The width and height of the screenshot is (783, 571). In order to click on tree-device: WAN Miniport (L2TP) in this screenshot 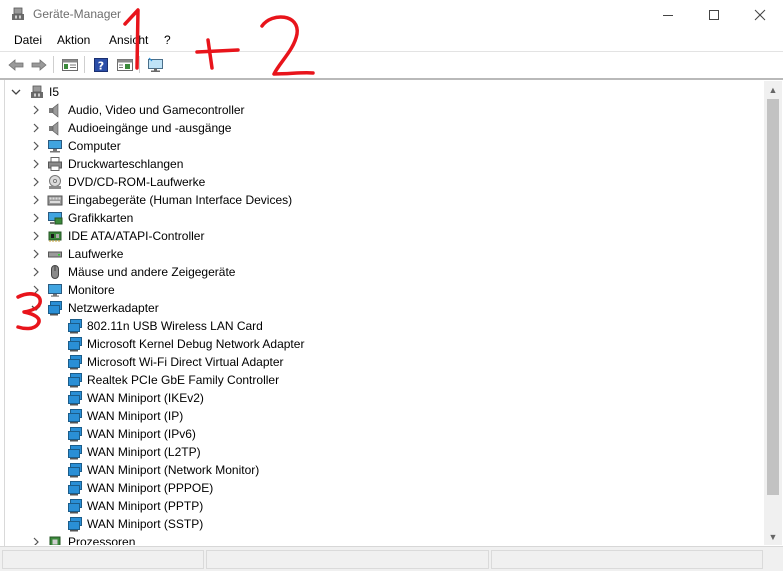, I will do `click(375, 452)`.